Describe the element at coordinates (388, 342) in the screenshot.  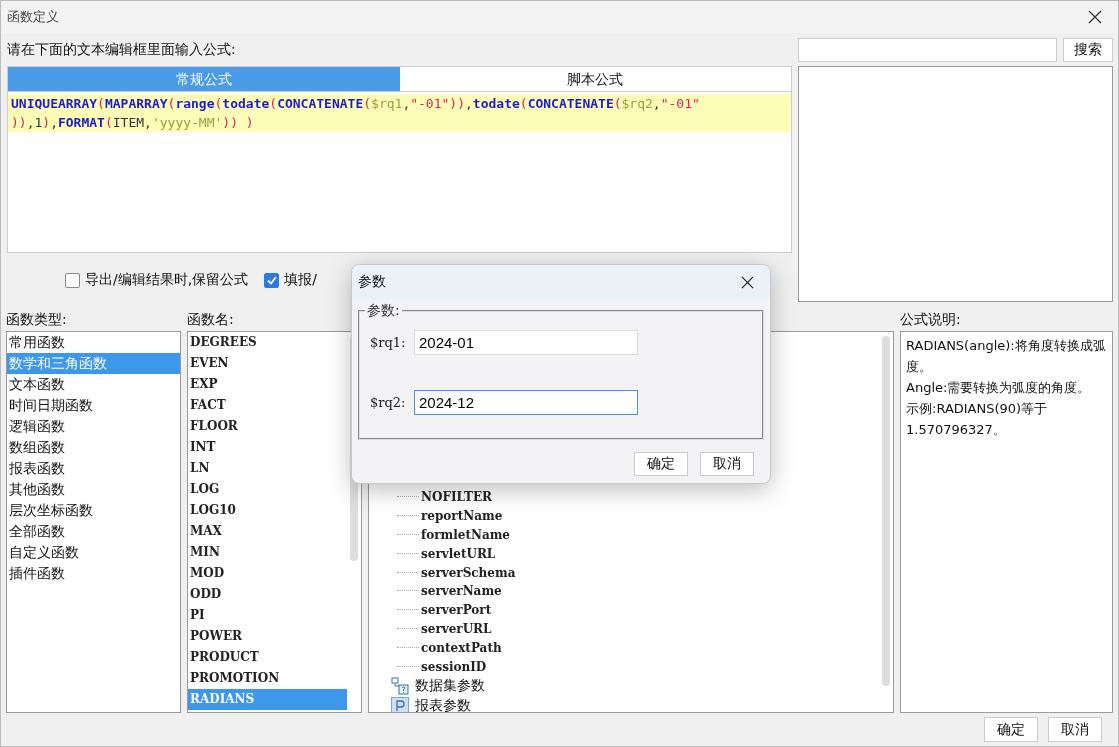
I see `field-label: $rq1:` at that location.